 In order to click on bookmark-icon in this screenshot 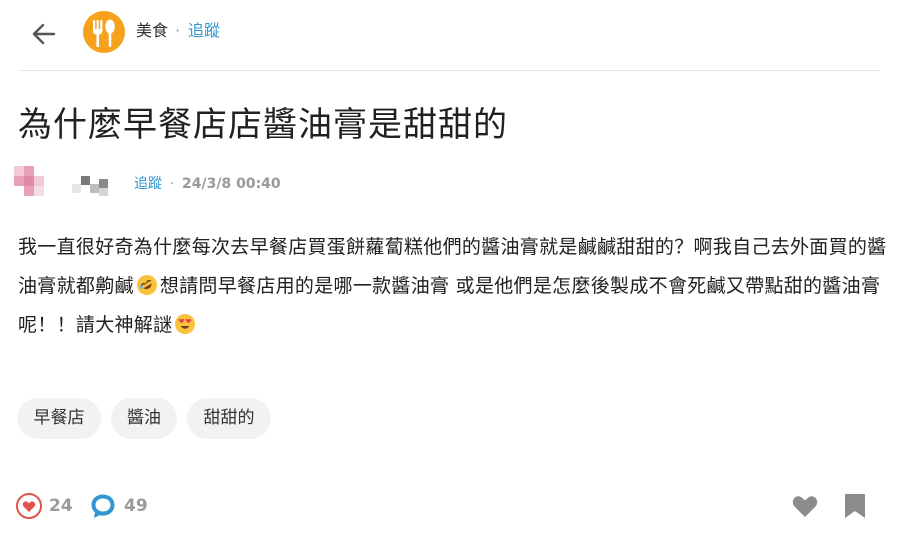, I will do `click(855, 506)`.